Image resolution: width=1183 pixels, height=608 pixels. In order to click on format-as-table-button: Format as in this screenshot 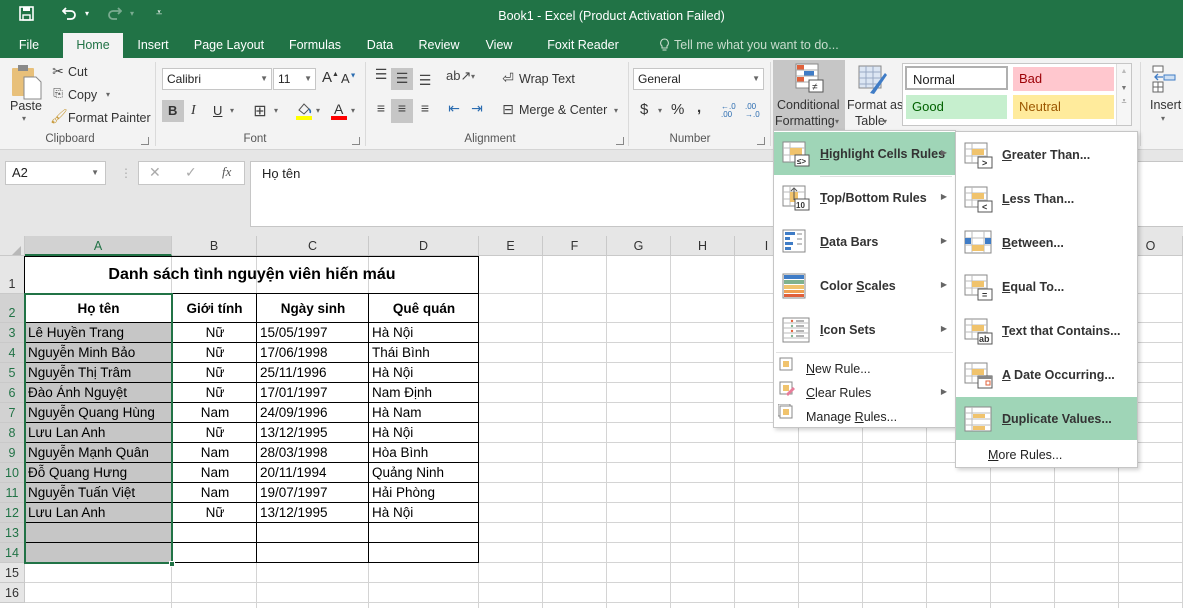, I will do `click(875, 105)`.